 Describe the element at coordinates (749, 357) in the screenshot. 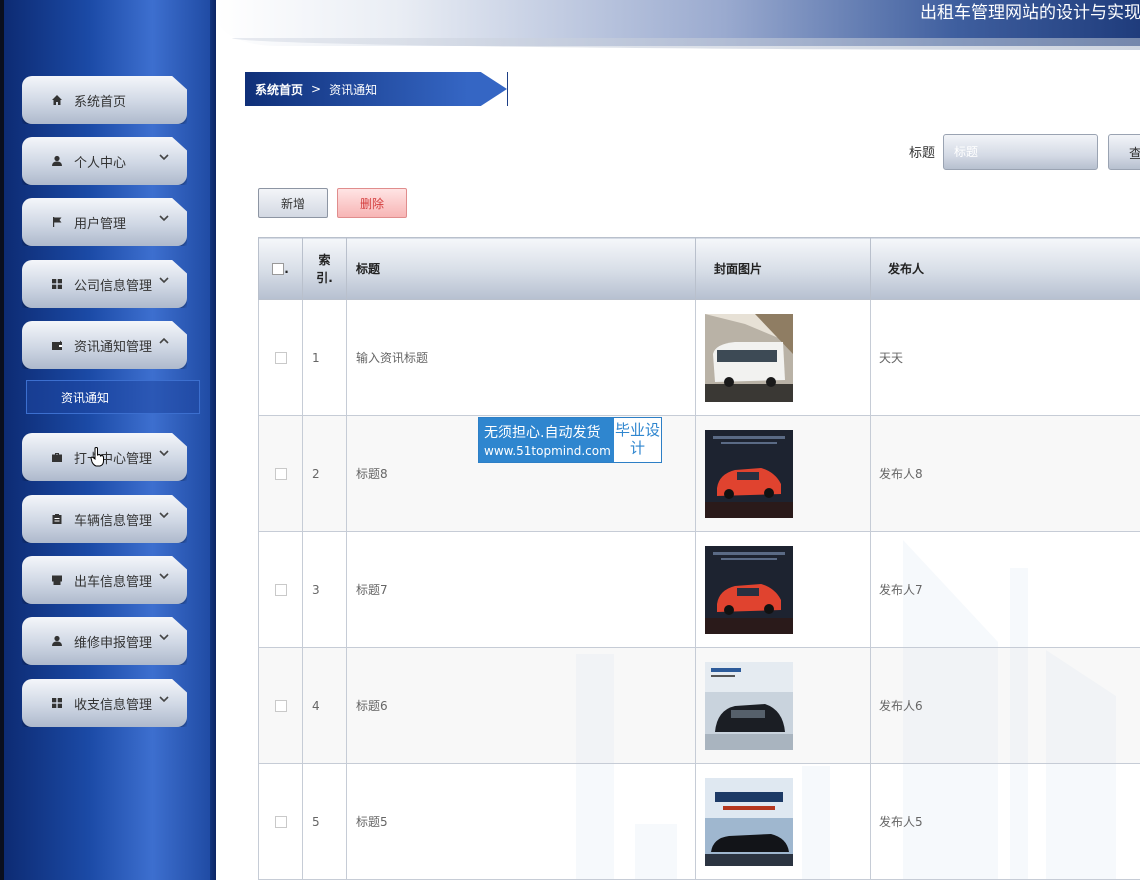

I see `bus-photo-image` at that location.